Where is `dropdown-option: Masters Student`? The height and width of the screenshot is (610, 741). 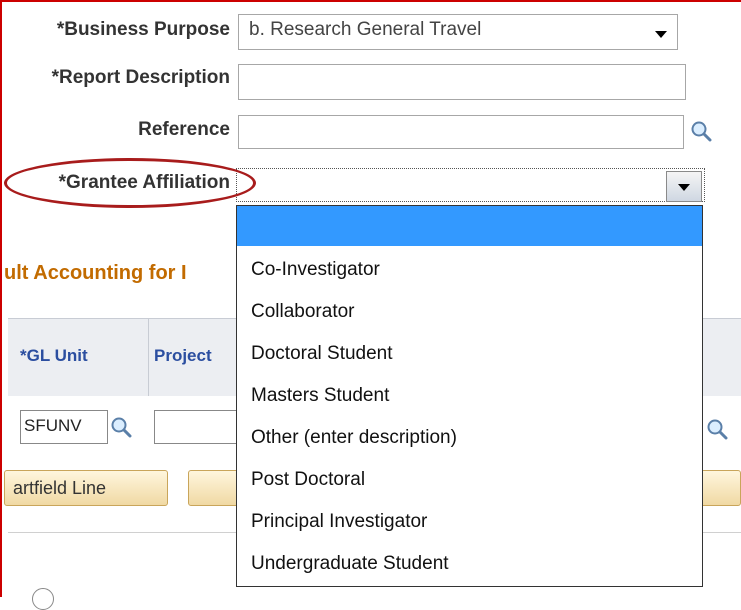
dropdown-option: Masters Student is located at coordinates (469, 396).